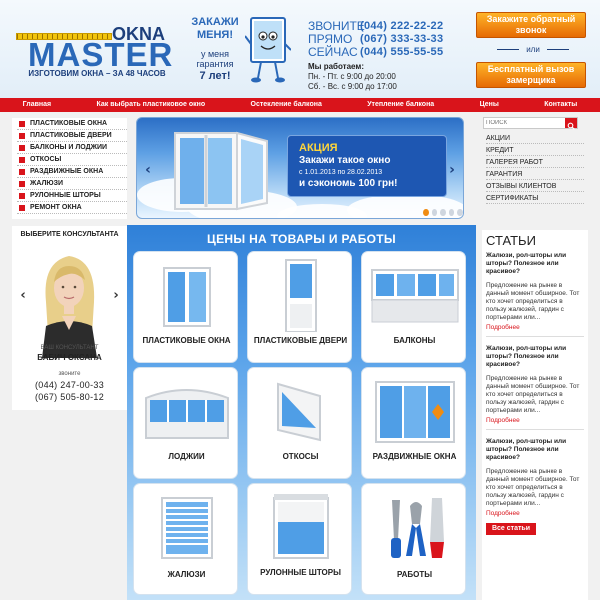 The width and height of the screenshot is (600, 600). I want to click on tile-plastic-doors: ПЛАСТИКОВЫЕ ДВЕРИ, so click(299, 307).